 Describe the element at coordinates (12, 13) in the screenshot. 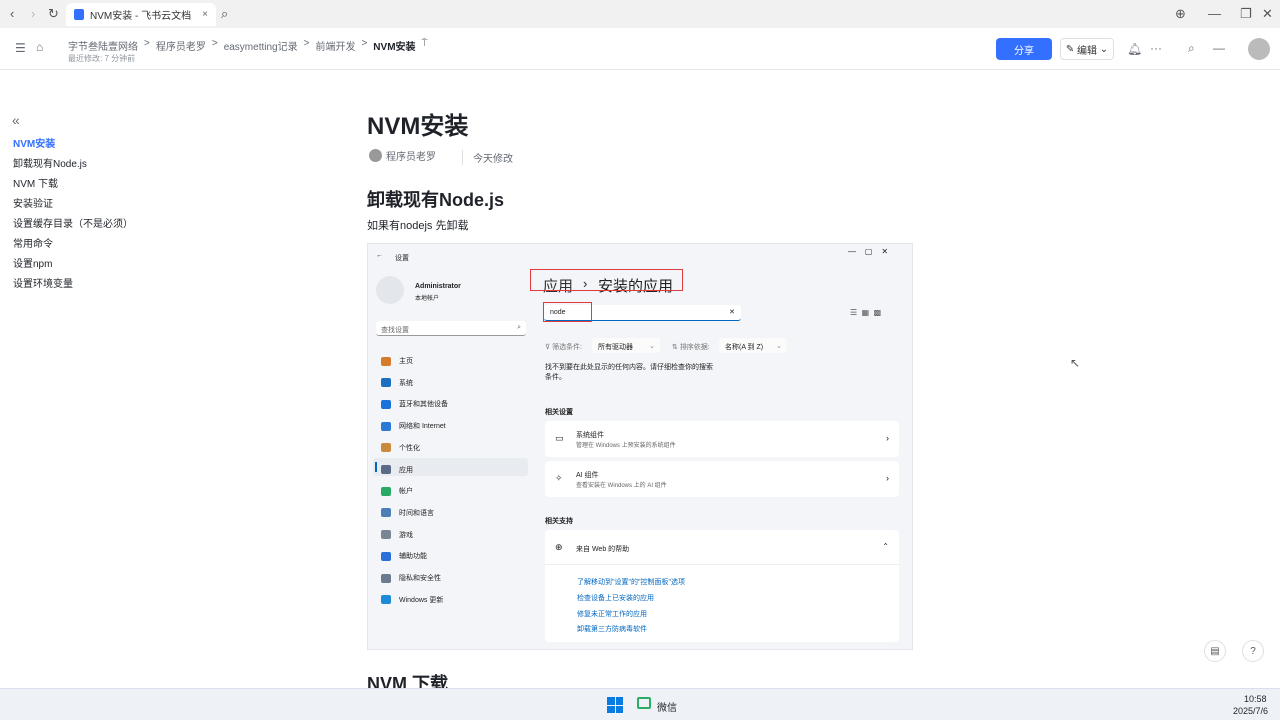

I see `back-button: ‹` at that location.